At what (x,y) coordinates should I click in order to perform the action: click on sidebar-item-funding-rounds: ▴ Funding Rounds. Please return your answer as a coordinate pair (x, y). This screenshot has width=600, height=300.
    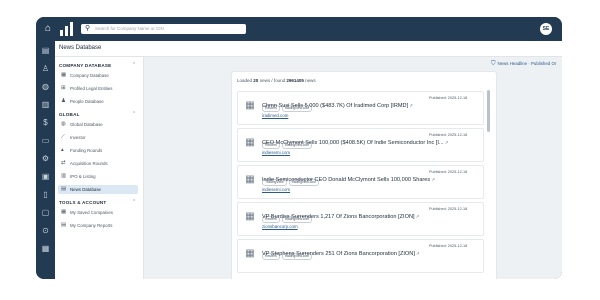
    Looking at the image, I should click on (98, 150).